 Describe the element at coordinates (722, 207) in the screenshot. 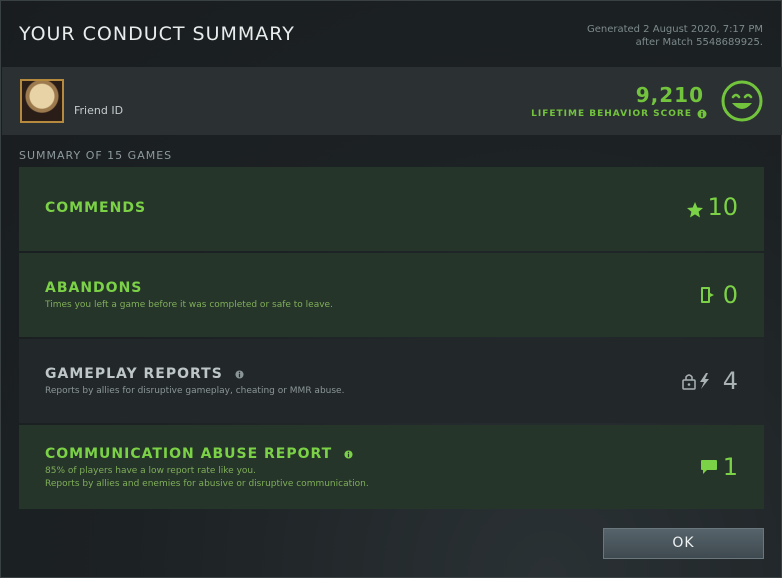

I see `commends-value: 10` at that location.